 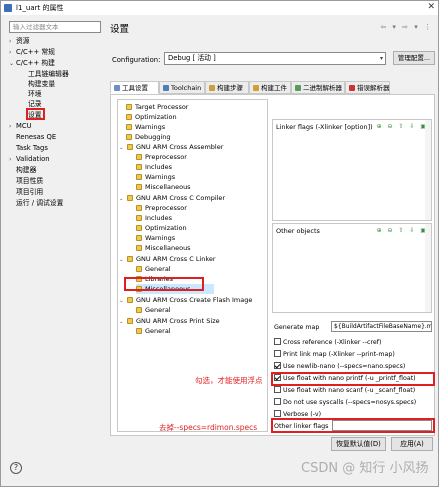 I want to click on option-label: Verbose (-v), so click(x=302, y=414).